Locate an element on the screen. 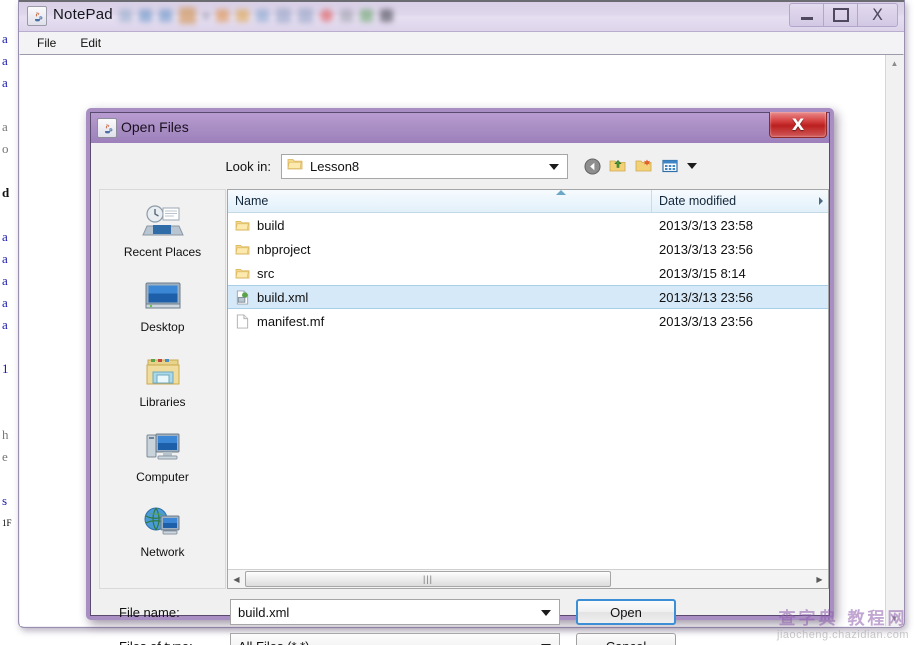  back-icon is located at coordinates (592, 166).